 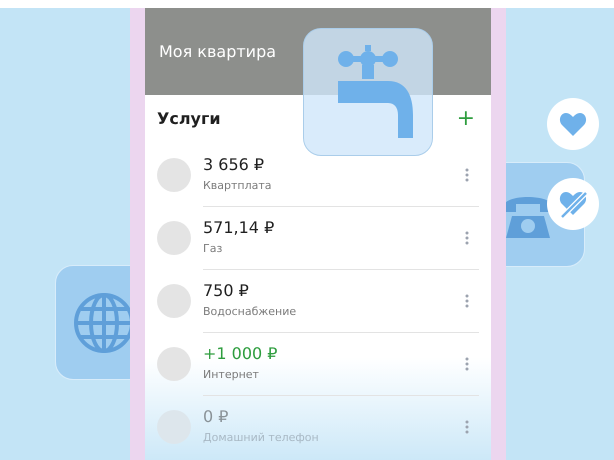 What do you see at coordinates (573, 204) in the screenshot?
I see `crossed-heart-icon` at bounding box center [573, 204].